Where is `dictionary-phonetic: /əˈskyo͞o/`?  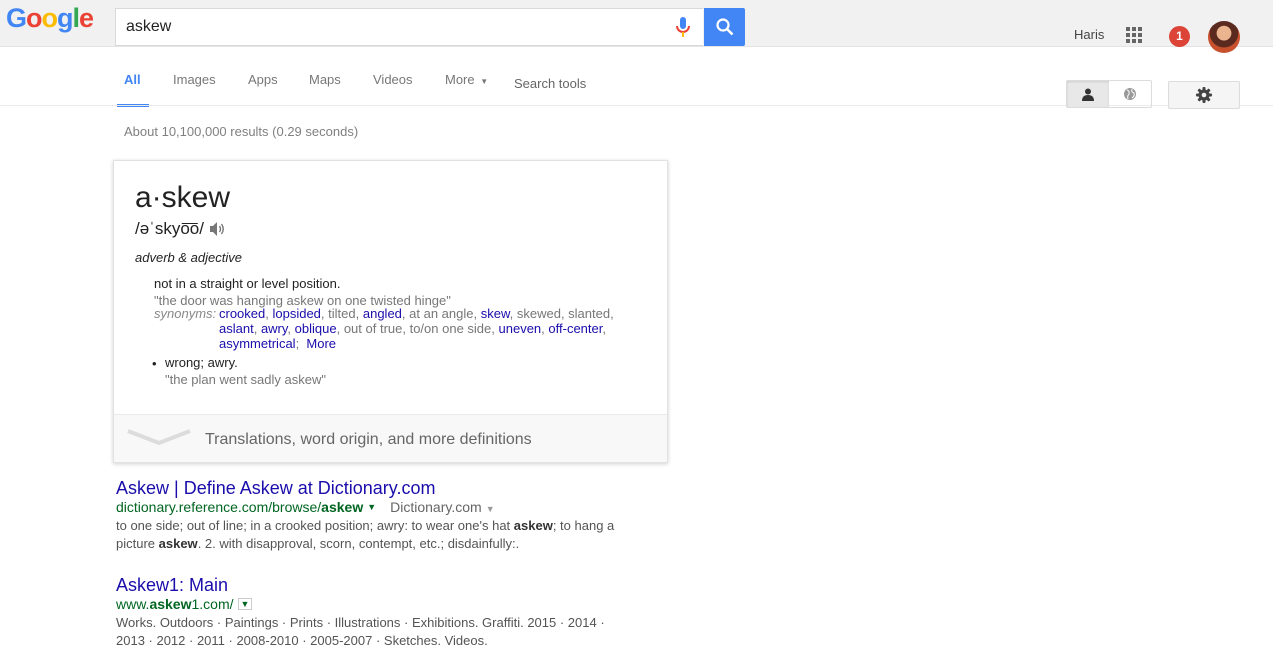
dictionary-phonetic: /əˈskyo͞o/ is located at coordinates (180, 229).